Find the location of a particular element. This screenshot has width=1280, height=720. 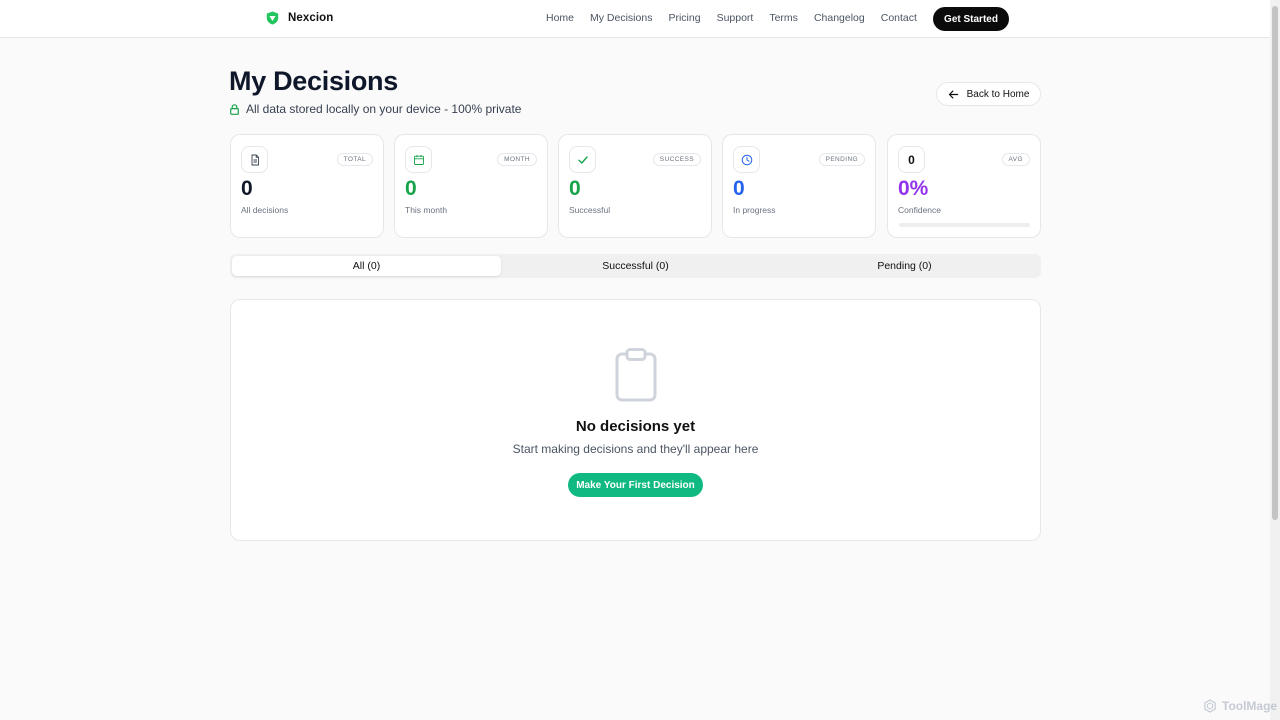

calendar-icon is located at coordinates (418, 159).